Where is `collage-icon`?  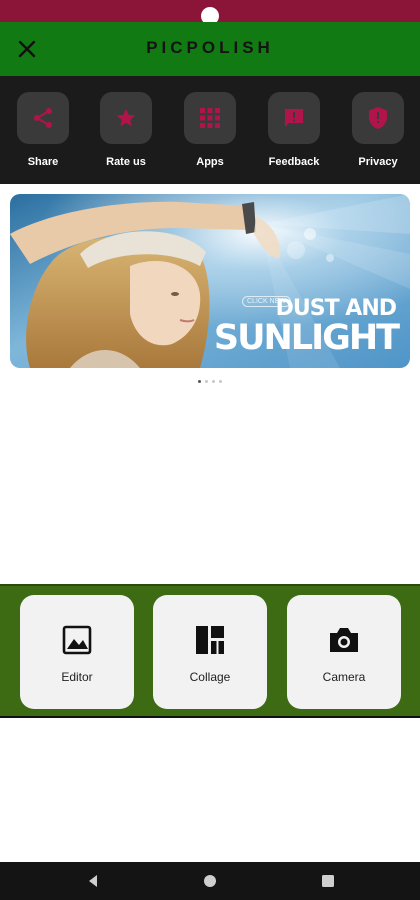 collage-icon is located at coordinates (210, 640).